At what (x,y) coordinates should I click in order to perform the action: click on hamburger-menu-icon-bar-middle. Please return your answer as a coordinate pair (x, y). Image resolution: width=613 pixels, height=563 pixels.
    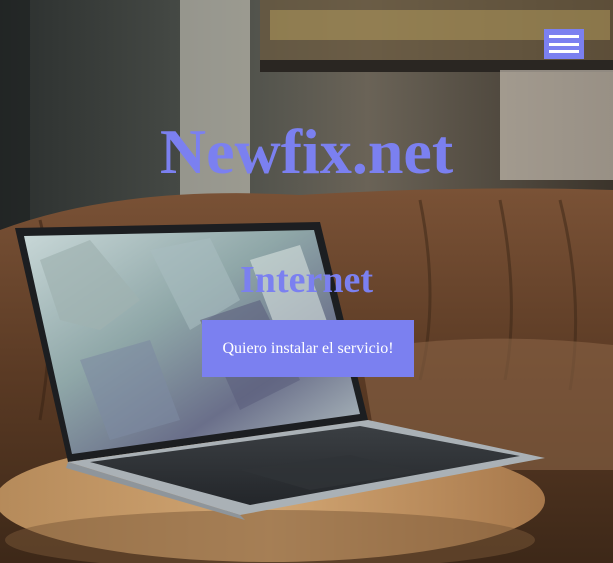
    Looking at the image, I should click on (564, 44).